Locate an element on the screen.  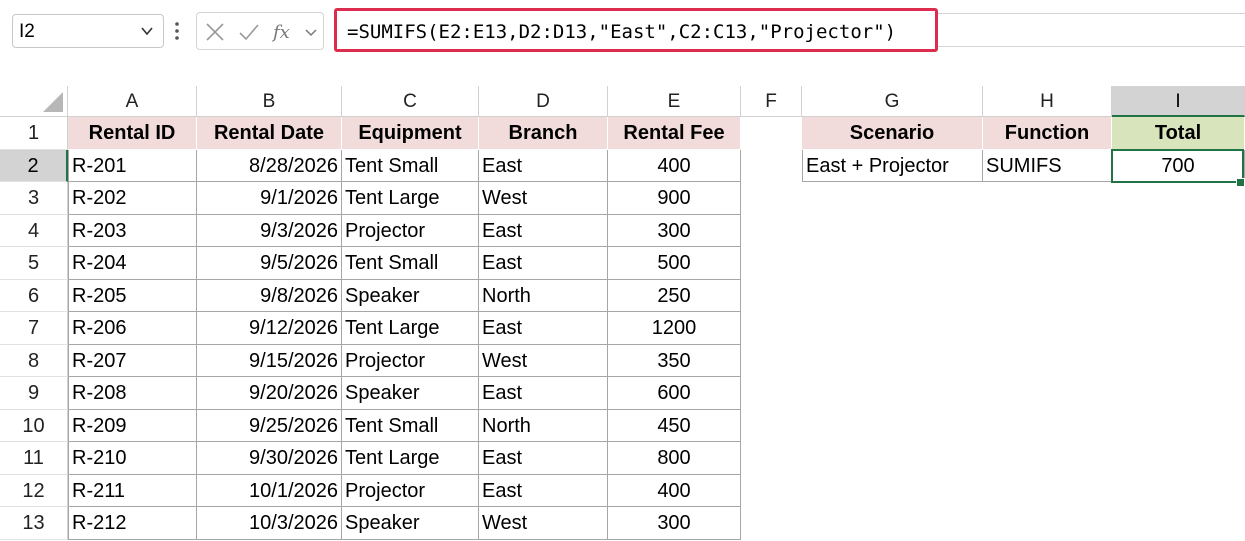
name-box: I2 is located at coordinates (88, 31).